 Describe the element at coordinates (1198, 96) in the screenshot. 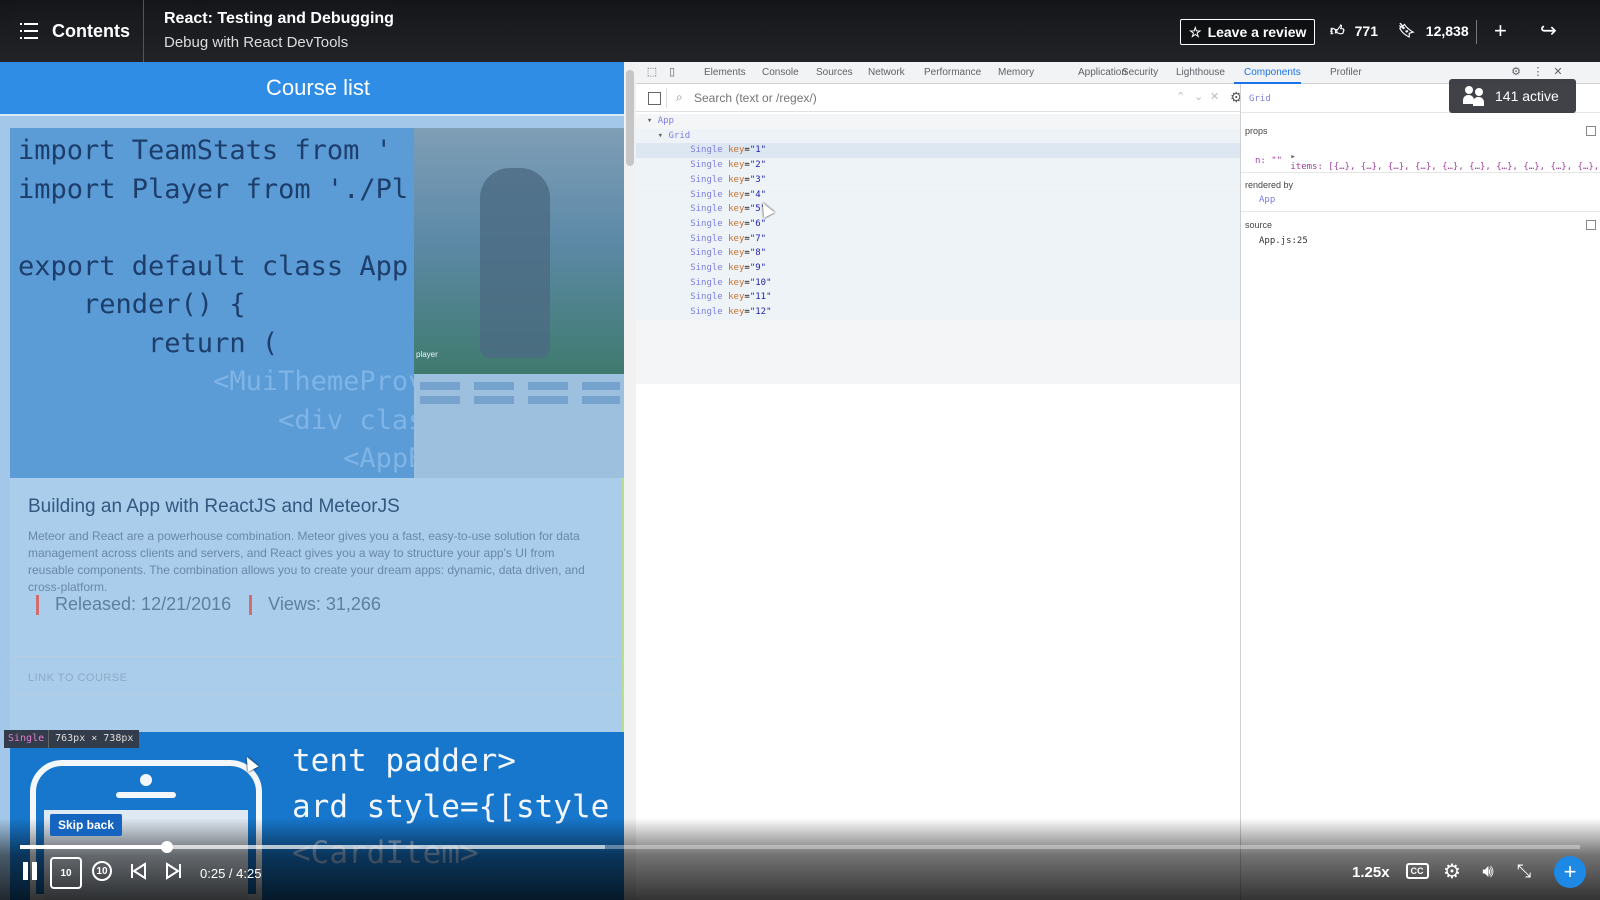

I see `search-next-icon: ⌄` at that location.